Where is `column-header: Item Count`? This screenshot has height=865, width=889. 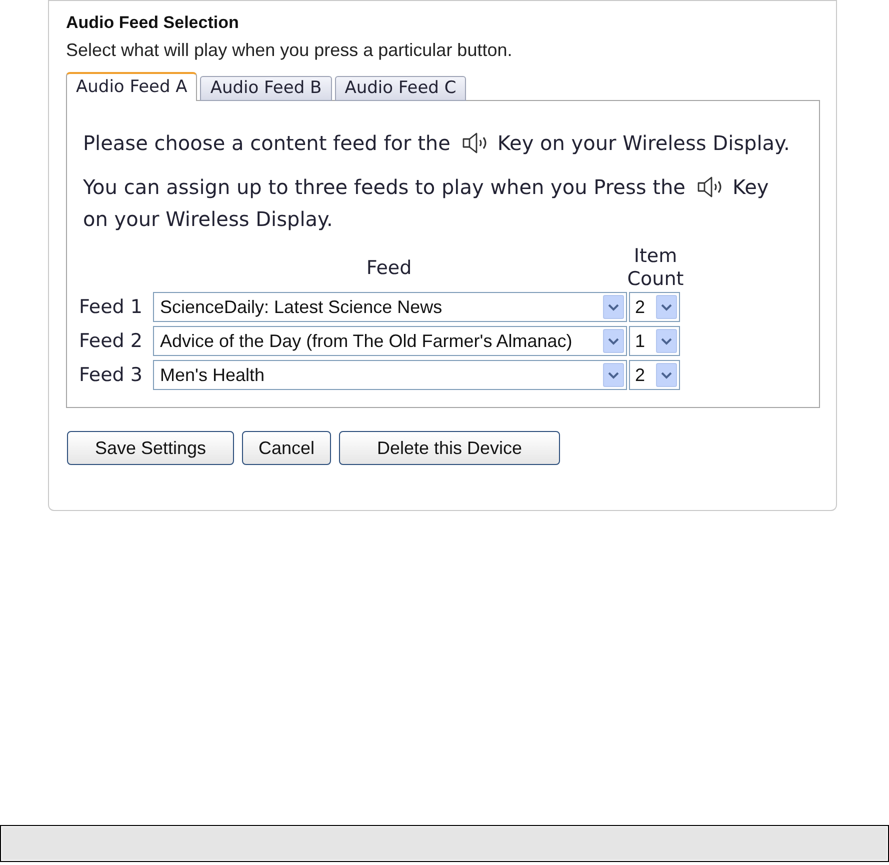
column-header: Item Count is located at coordinates (655, 268).